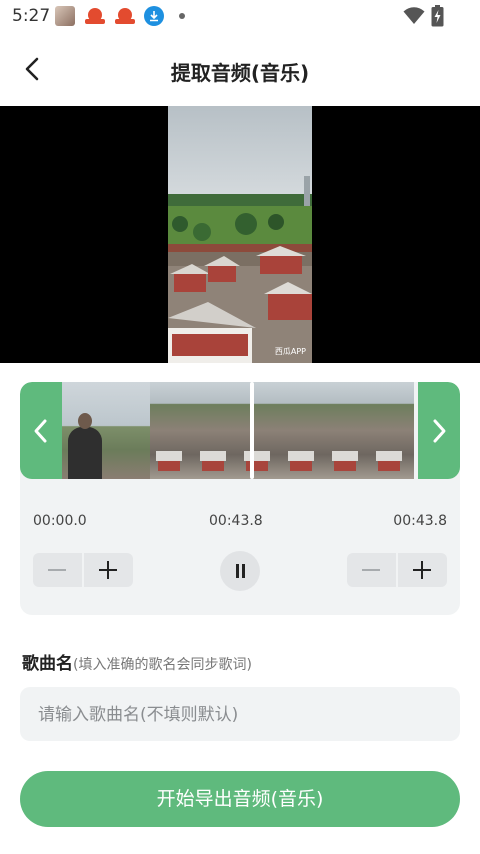 The height and width of the screenshot is (854, 480). Describe the element at coordinates (290, 351) in the screenshot. I see `video-watermark: 西瓜APP` at that location.